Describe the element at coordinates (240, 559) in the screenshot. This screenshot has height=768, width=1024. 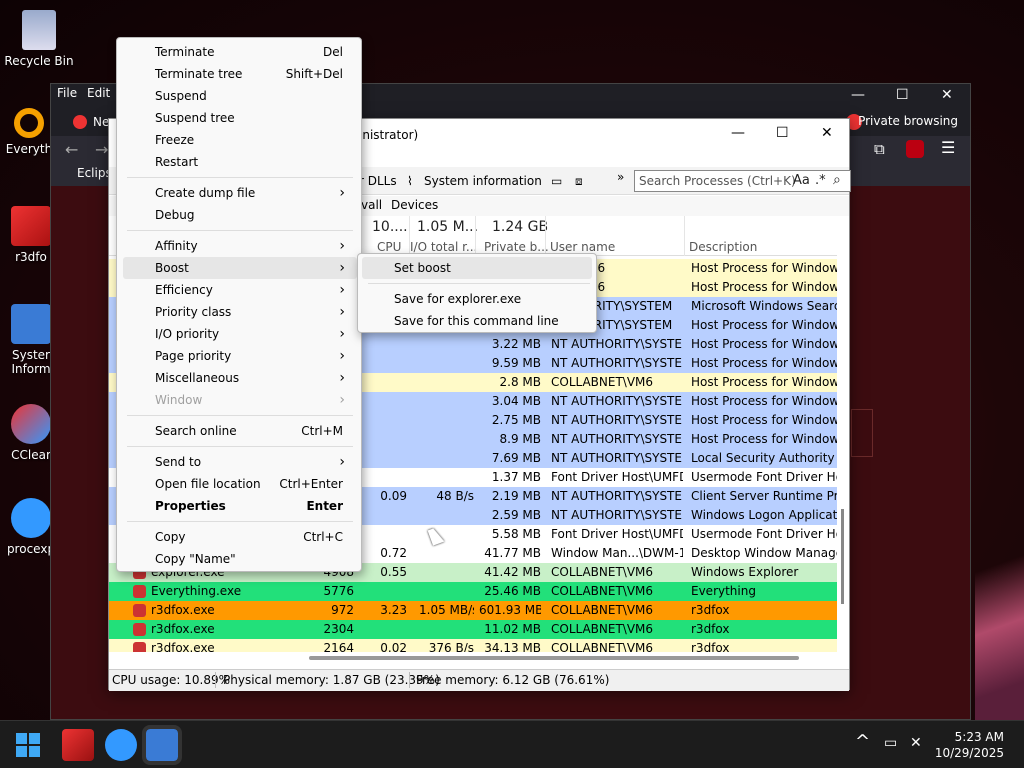
I see `menu-item-copy-name: Copy "Name"` at that location.